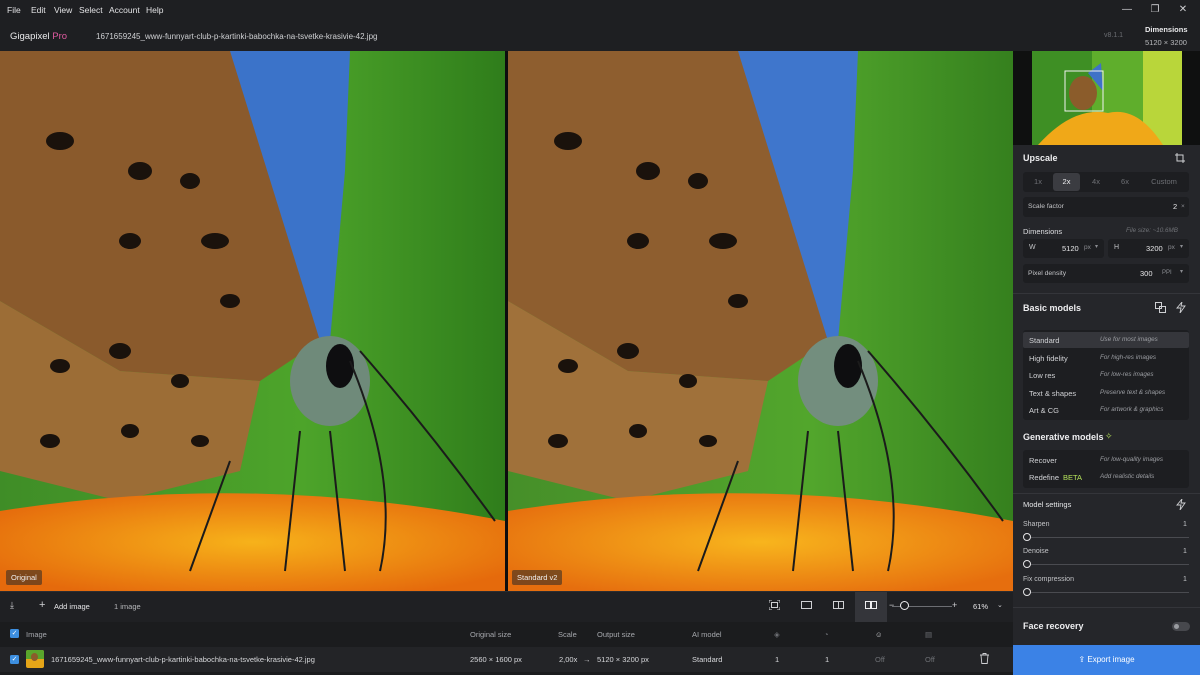 The width and height of the screenshot is (1200, 675). I want to click on zoom-slider-handle, so click(904, 605).